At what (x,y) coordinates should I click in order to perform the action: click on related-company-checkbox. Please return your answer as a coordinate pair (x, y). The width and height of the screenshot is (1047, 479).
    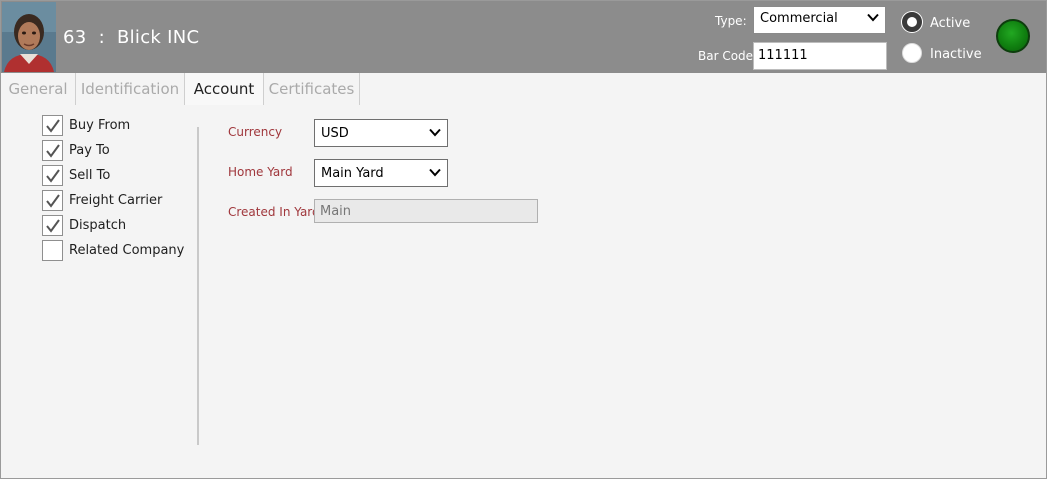
    Looking at the image, I should click on (52, 250).